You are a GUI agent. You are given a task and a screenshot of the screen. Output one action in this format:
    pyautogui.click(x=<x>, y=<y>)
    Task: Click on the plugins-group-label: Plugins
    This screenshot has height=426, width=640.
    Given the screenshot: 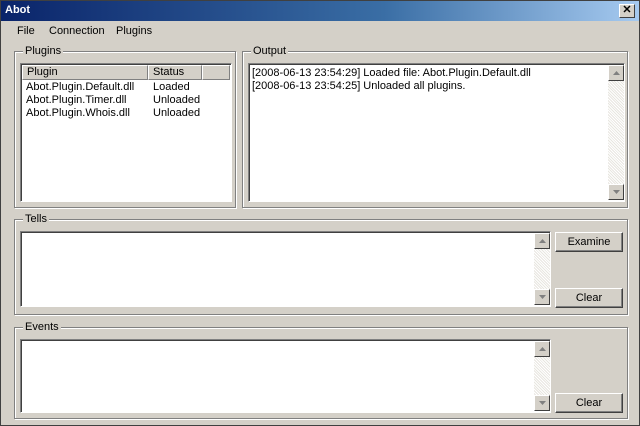 What is the action you would take?
    pyautogui.click(x=43, y=51)
    